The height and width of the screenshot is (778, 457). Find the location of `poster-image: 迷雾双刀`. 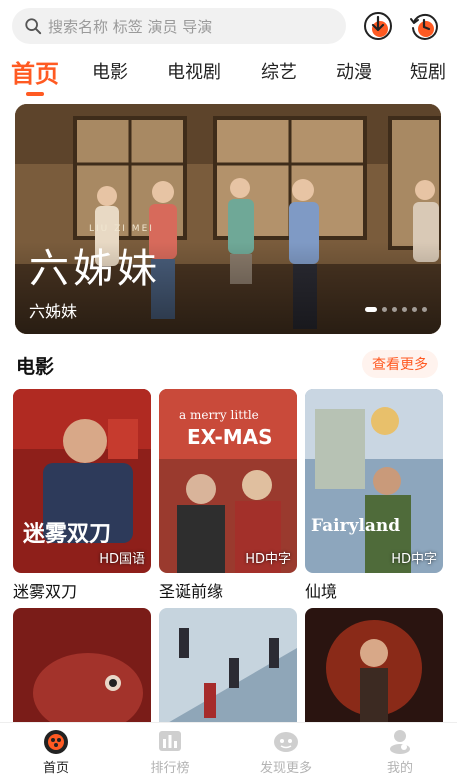

poster-image: 迷雾双刀 is located at coordinates (82, 481).